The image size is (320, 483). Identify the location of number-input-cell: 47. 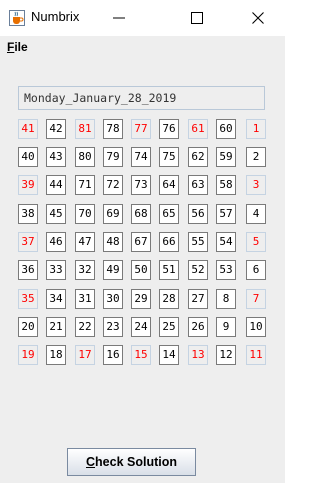
(85, 242).